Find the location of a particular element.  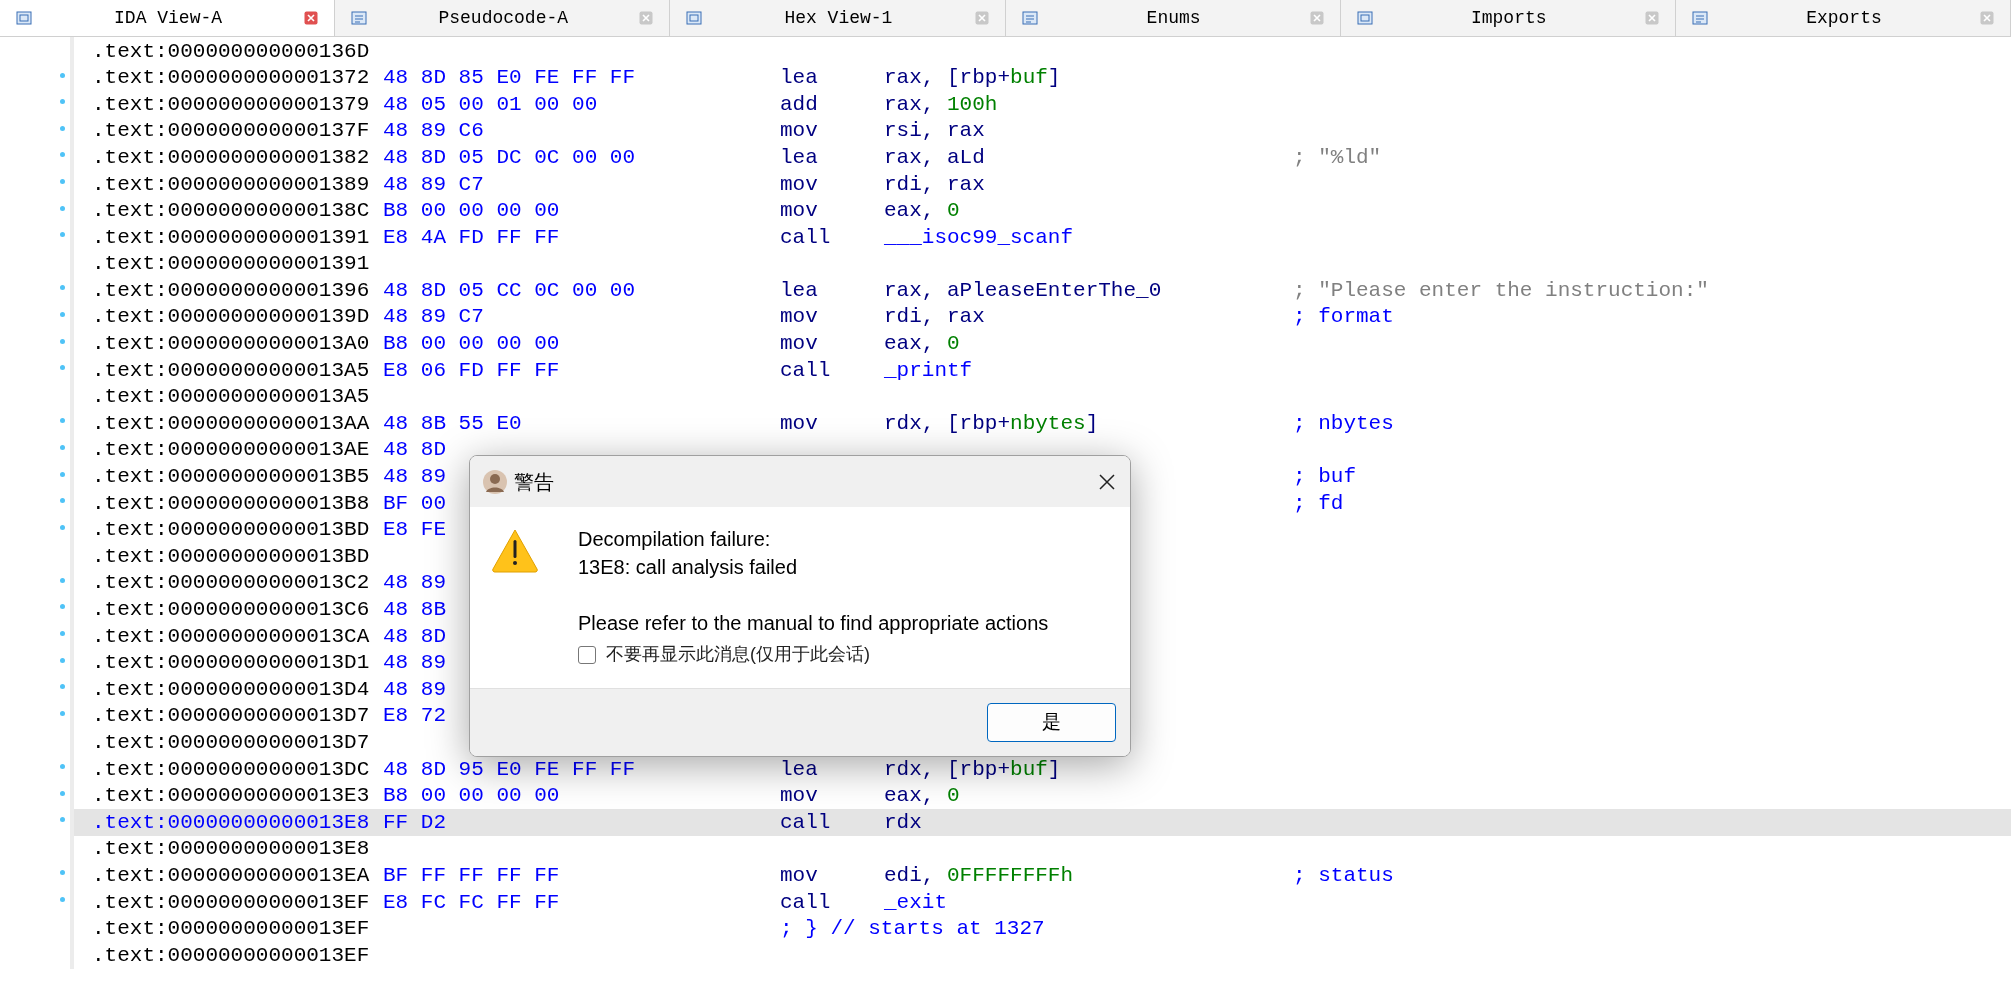

address: .text:000000000000136D is located at coordinates (231, 51).